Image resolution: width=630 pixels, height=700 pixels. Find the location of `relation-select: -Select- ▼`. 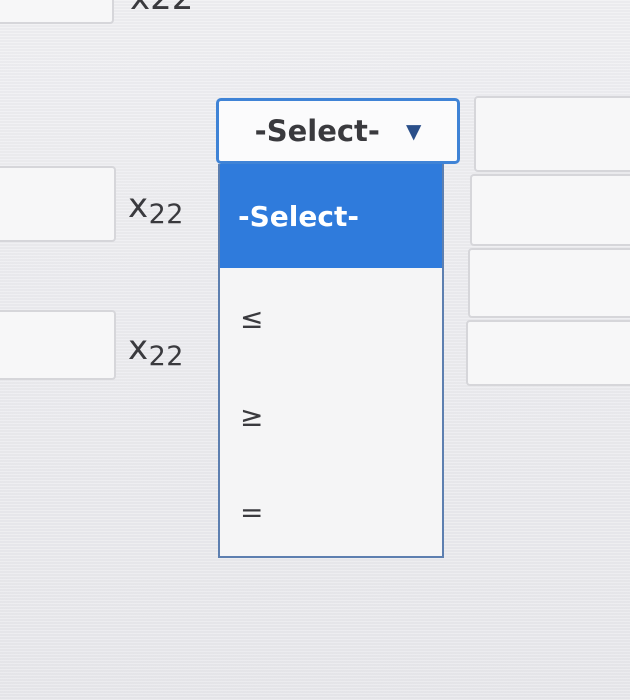

relation-select: -Select- ▼ is located at coordinates (338, 131).